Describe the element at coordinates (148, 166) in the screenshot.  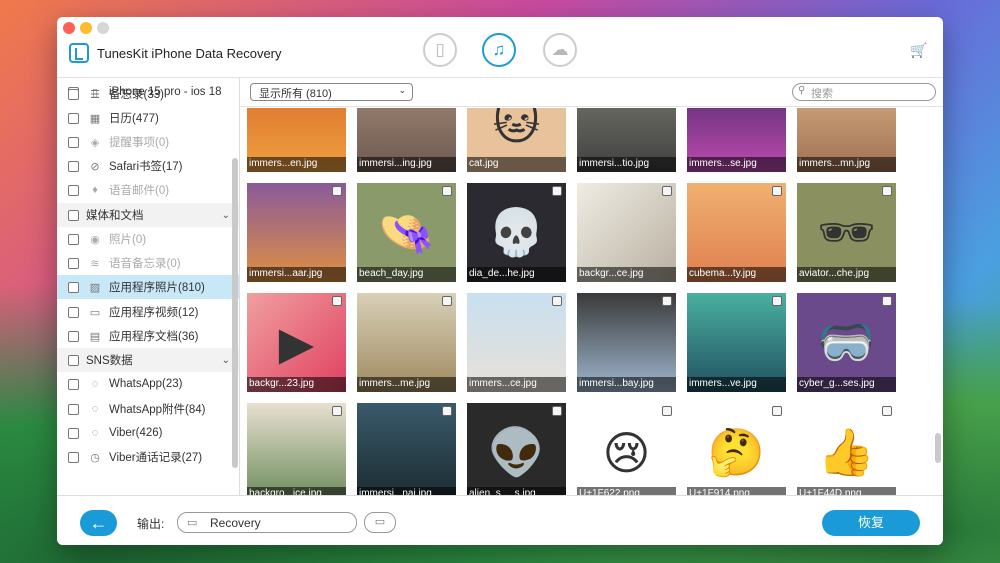
I see `sidebar-item: ⊘ Safari书签(17)` at that location.